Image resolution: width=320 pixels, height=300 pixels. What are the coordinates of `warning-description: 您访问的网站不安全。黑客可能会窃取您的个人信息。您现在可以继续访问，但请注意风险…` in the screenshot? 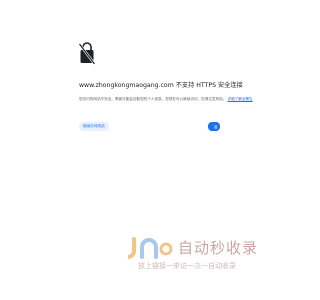 It's located at (166, 99).